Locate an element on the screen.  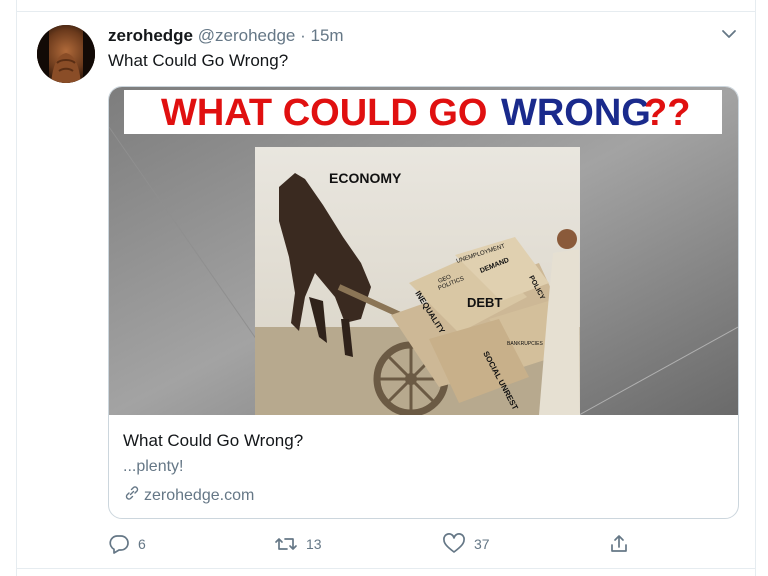
tweet-header: zerohedge @zerohedge · 15m is located at coordinates (226, 36).